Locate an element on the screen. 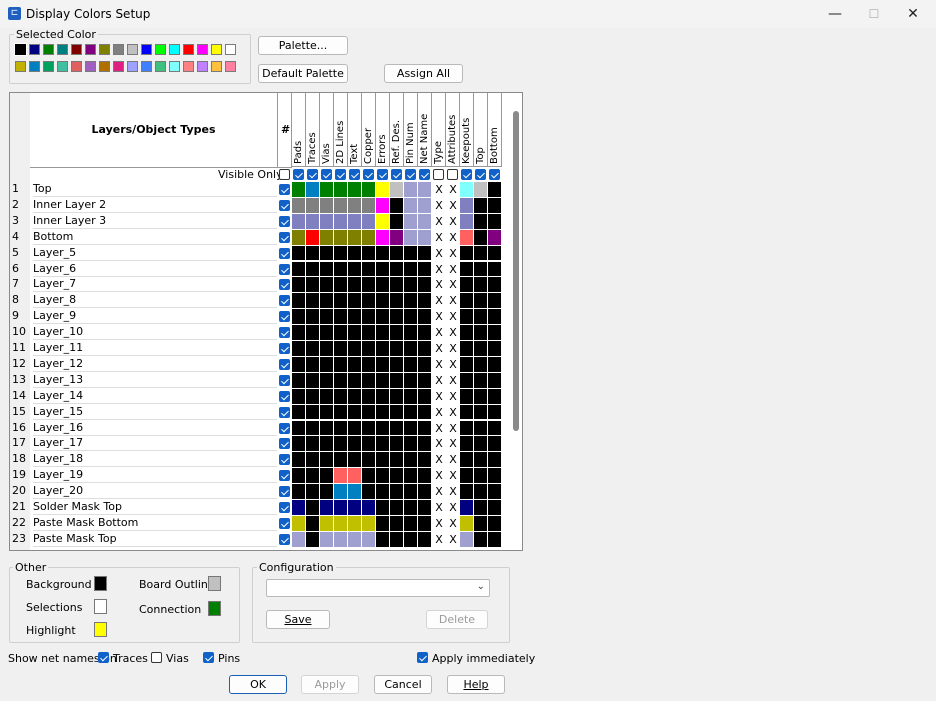 The image size is (936, 701). vias-checkbox is located at coordinates (156, 657).